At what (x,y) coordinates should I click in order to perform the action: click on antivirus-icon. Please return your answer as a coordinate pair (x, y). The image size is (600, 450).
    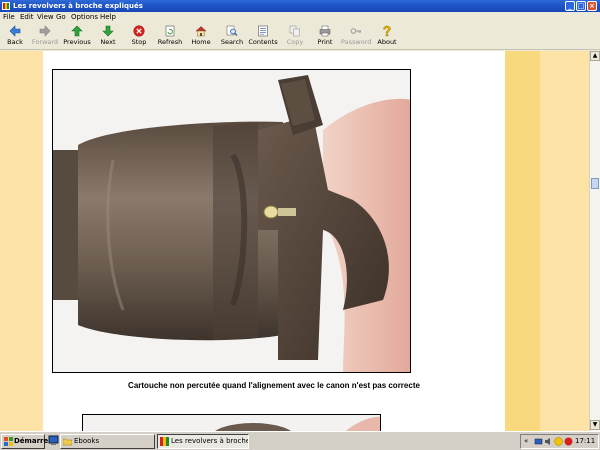
    Looking at the image, I should click on (568, 441).